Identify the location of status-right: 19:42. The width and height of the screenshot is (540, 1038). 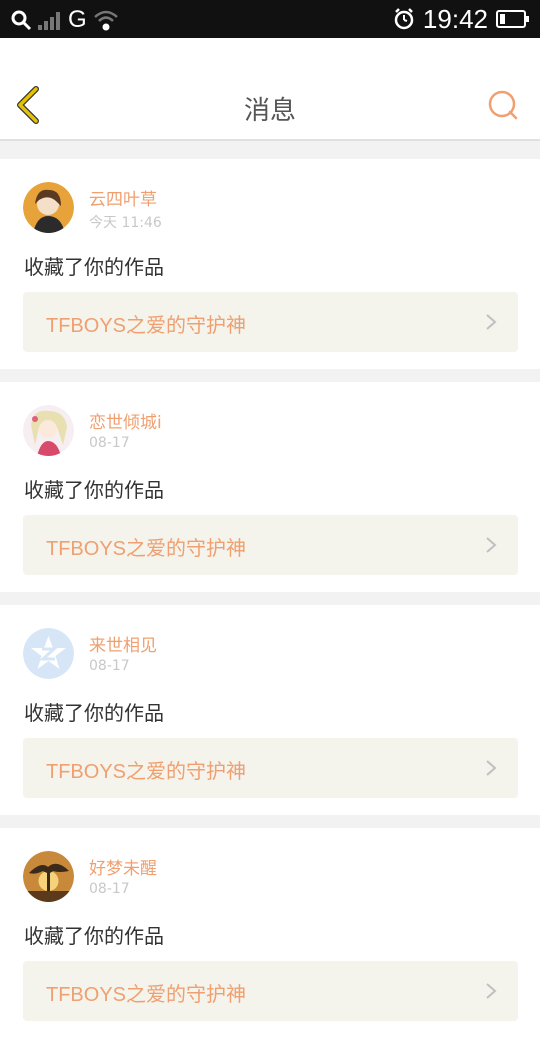
(461, 19).